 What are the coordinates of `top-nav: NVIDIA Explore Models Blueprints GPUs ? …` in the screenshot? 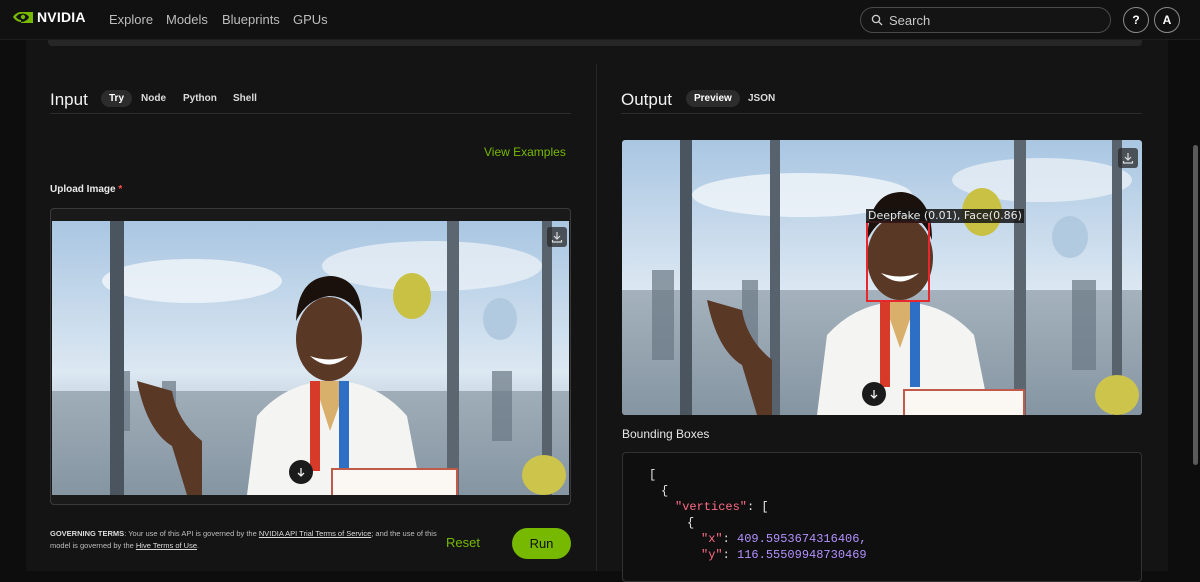 It's located at (600, 20).